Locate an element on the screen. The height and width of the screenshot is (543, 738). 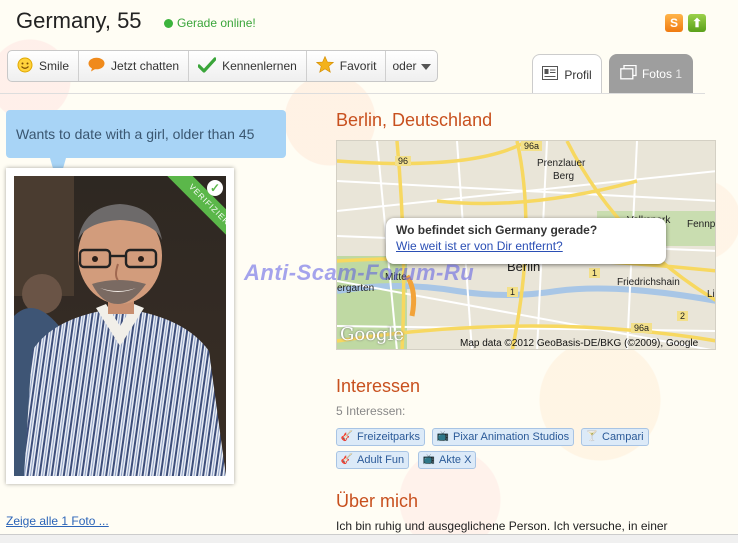
interest-tag: 📺 Pixar Animation Studios is located at coordinates (503, 437).